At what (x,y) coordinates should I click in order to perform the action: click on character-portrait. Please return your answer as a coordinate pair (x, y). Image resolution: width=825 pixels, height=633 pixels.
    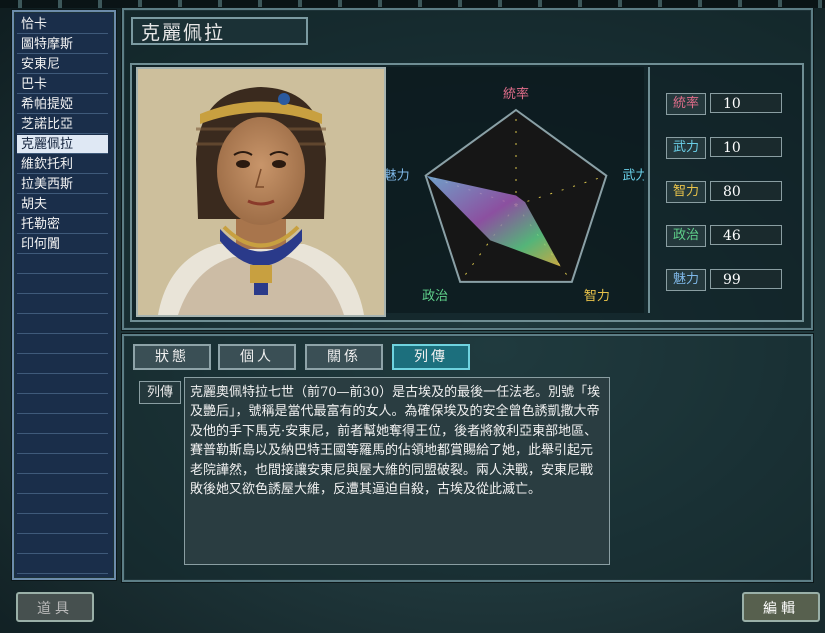
    Looking at the image, I should click on (261, 192).